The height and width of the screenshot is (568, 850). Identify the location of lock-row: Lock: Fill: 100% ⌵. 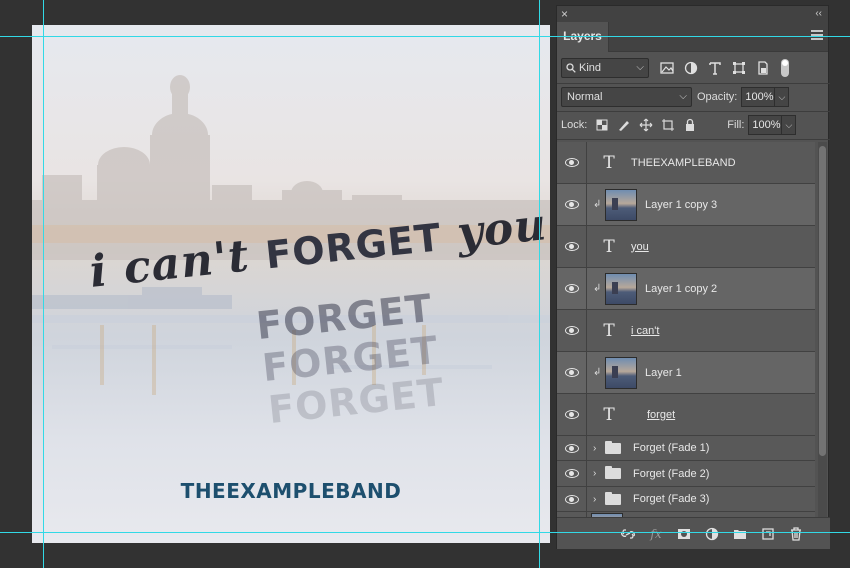
(693, 125).